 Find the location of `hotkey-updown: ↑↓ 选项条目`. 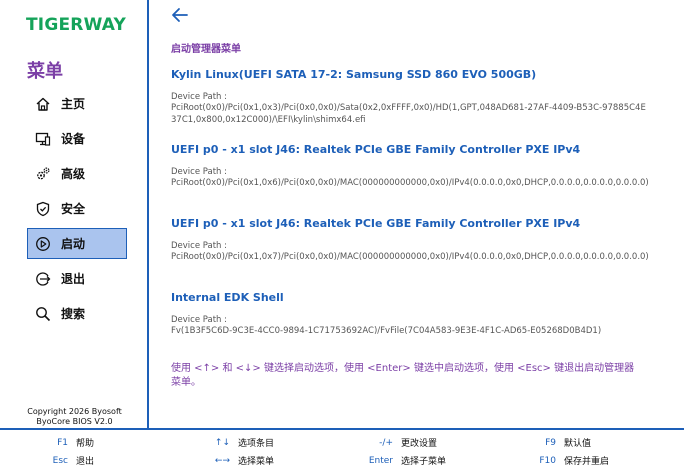

hotkey-updown: ↑↓ 选项条目 is located at coordinates (233, 443).